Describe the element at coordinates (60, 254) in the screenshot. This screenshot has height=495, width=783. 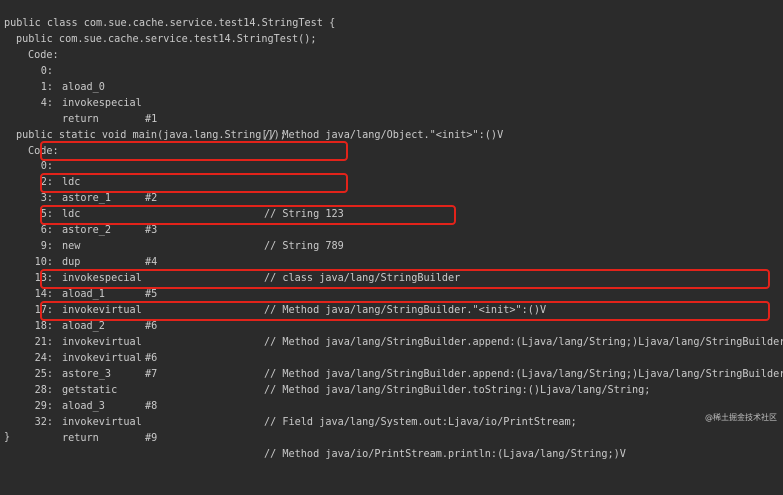
I see `bytecode-line: 9: dup` at that location.